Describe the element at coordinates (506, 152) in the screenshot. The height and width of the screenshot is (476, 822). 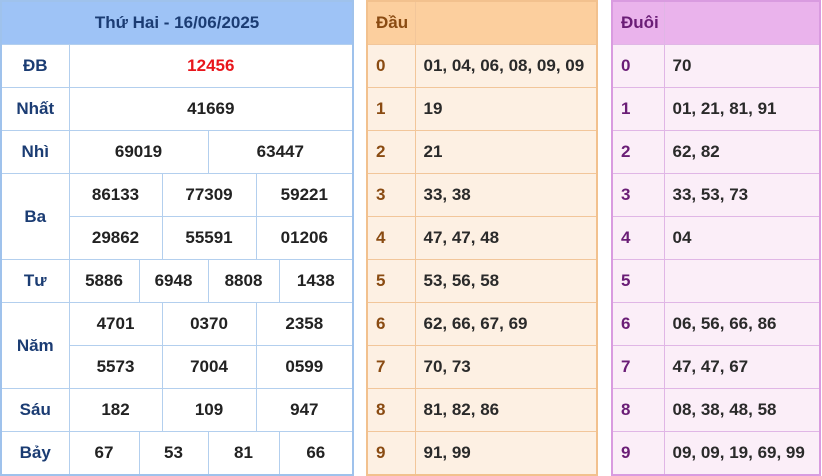
I see `dau-values: 21` at that location.